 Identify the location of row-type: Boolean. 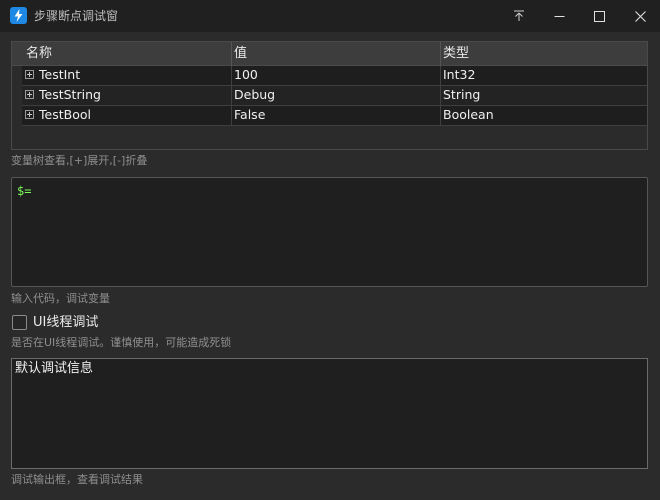
(468, 114).